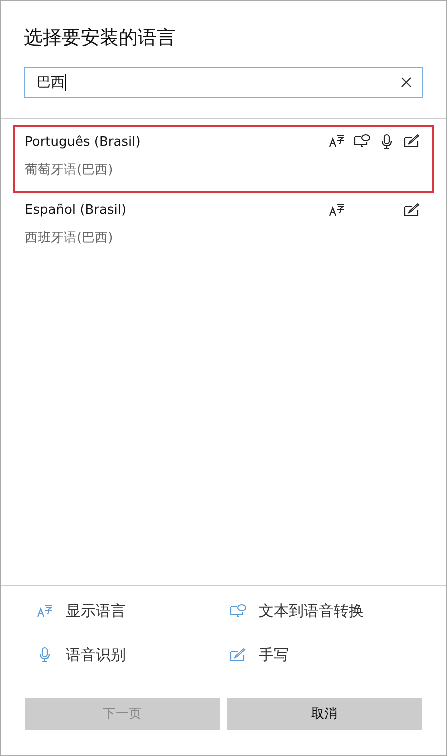 The height and width of the screenshot is (756, 447). I want to click on dialog-title: 选择要安装的语言, so click(100, 38).